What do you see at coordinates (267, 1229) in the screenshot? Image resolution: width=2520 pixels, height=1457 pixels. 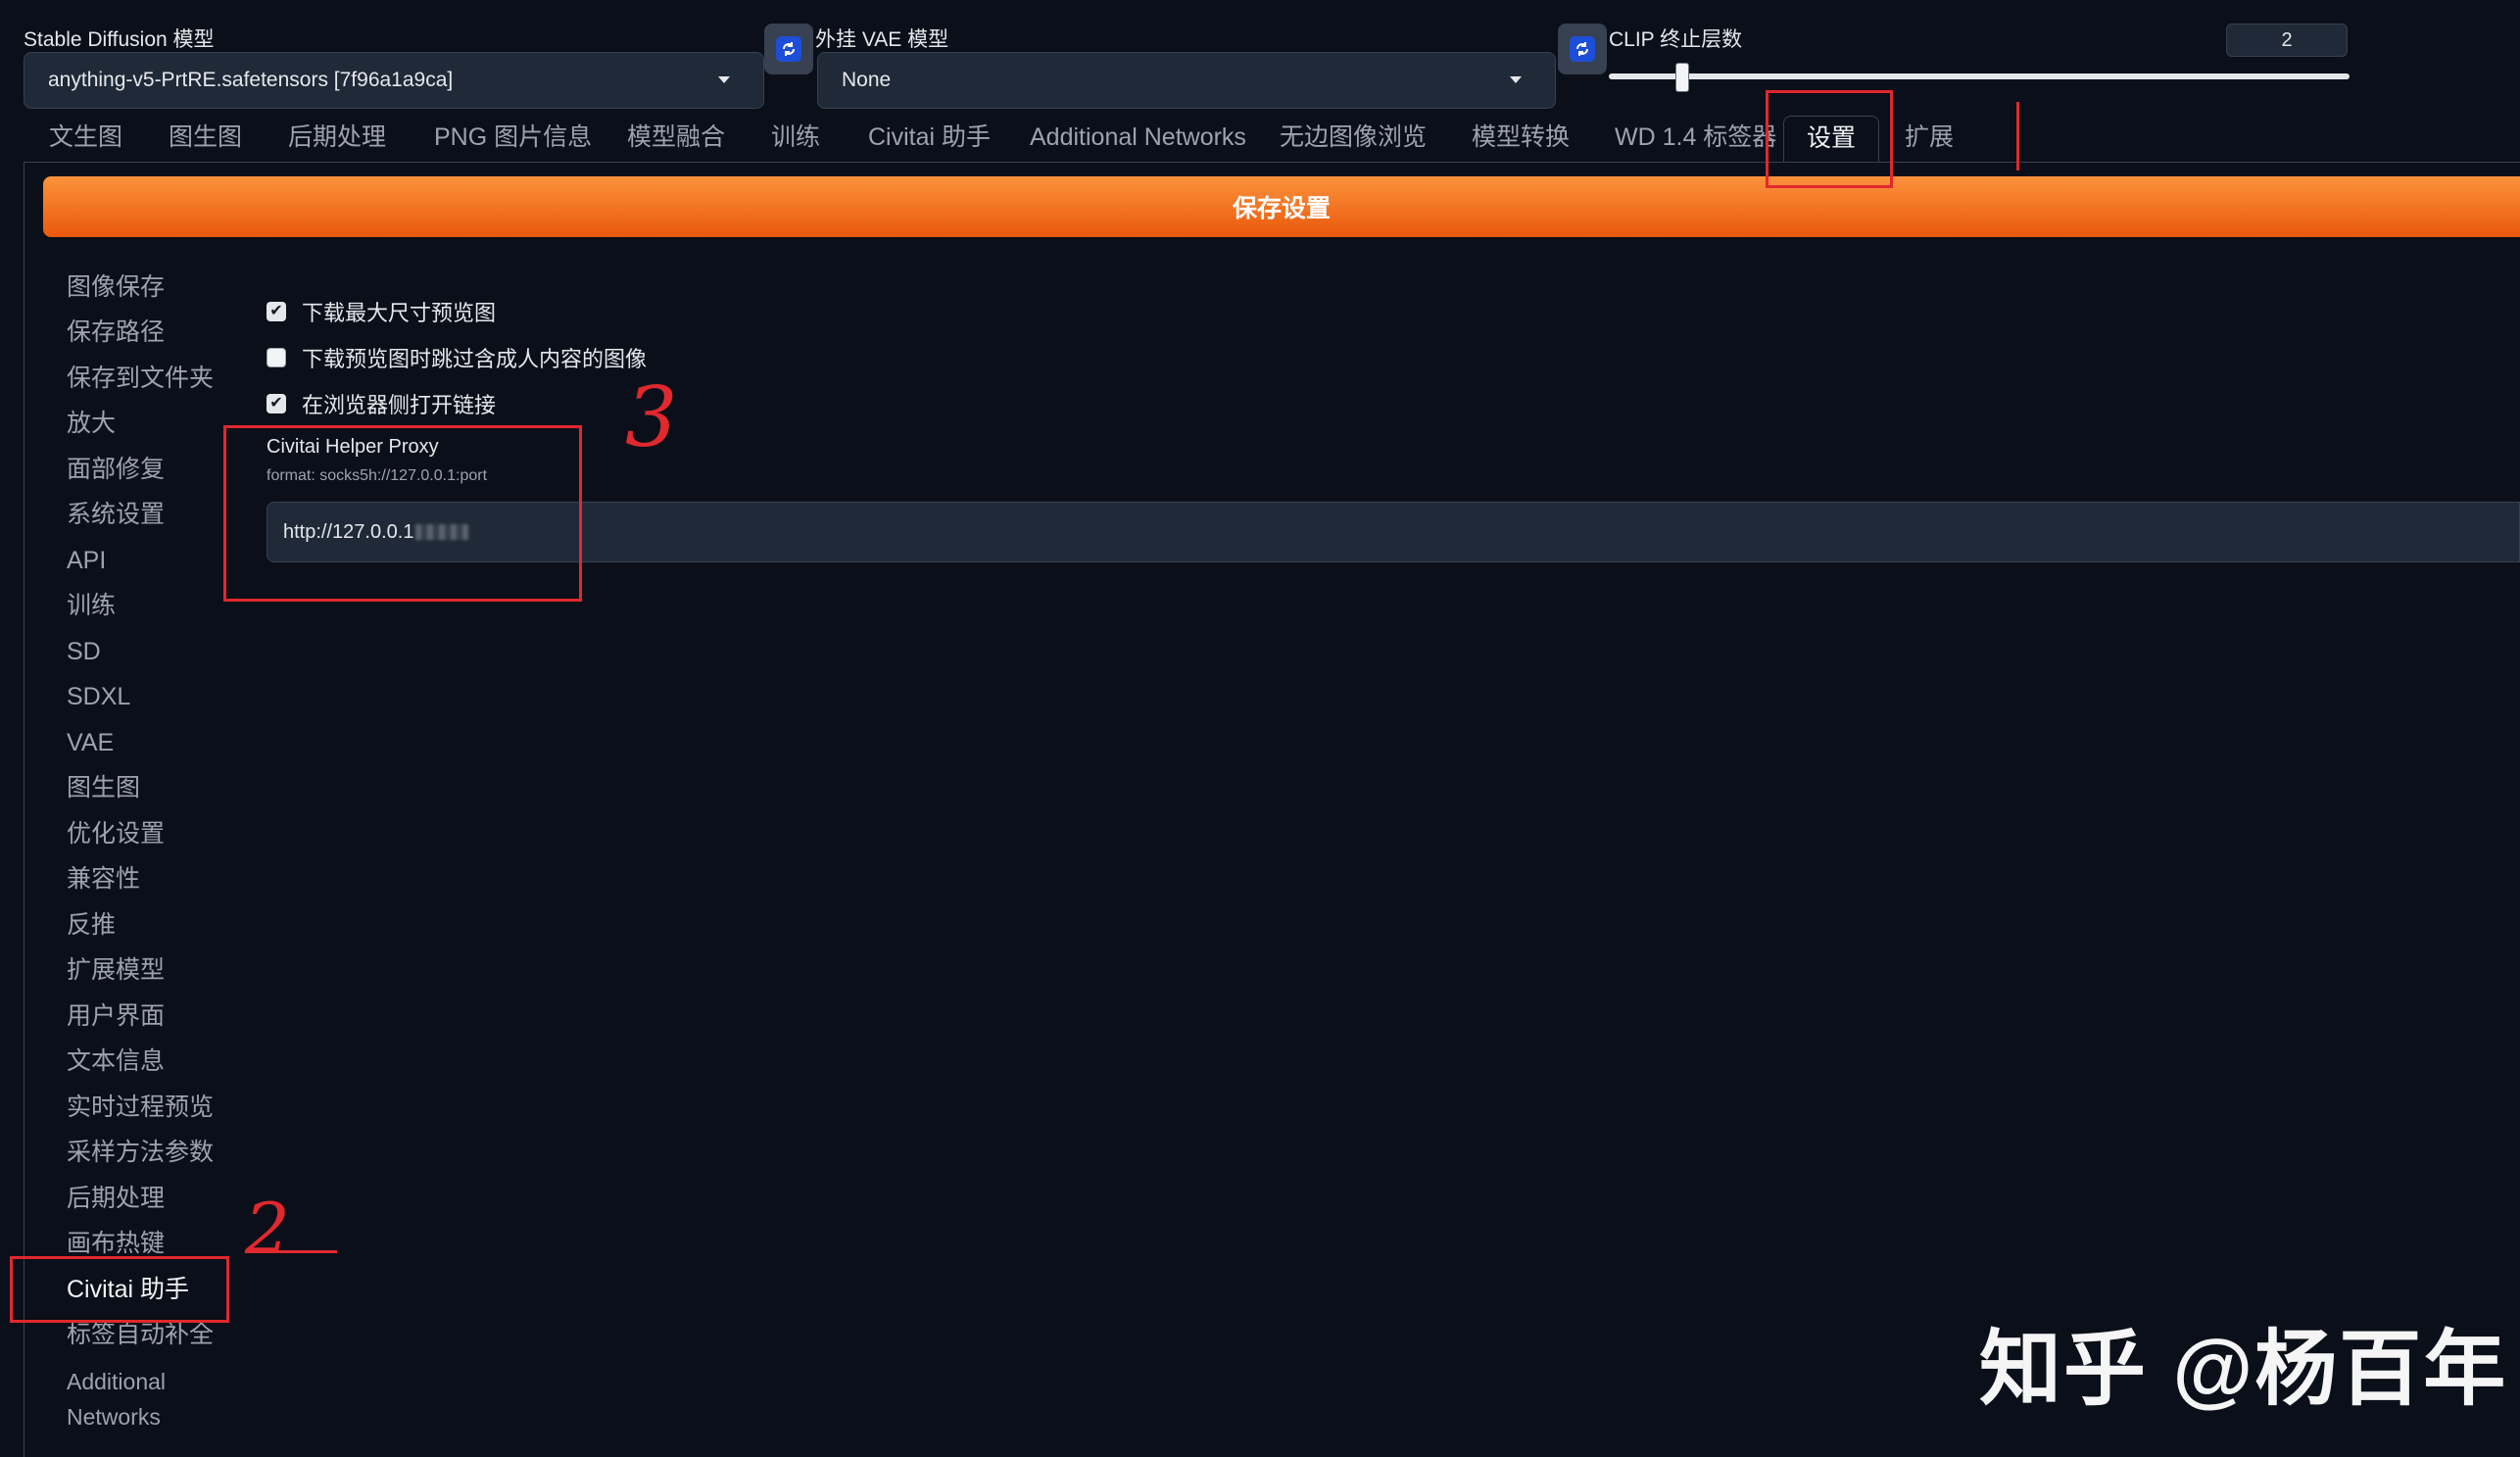 I see `annotation-mark-2: 2` at bounding box center [267, 1229].